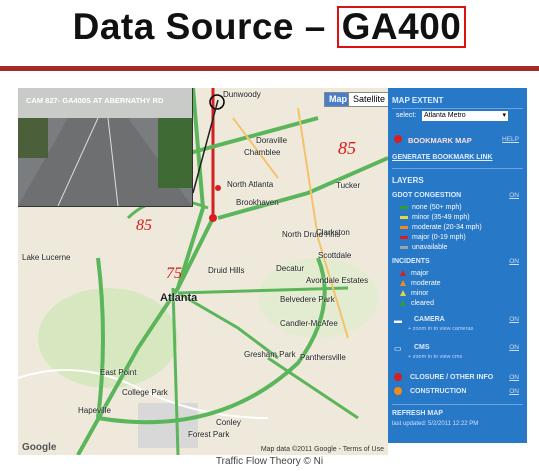 The width and height of the screenshot is (539, 471). I want to click on bookmark-map-link: BOOKMARK MAP, so click(440, 140).